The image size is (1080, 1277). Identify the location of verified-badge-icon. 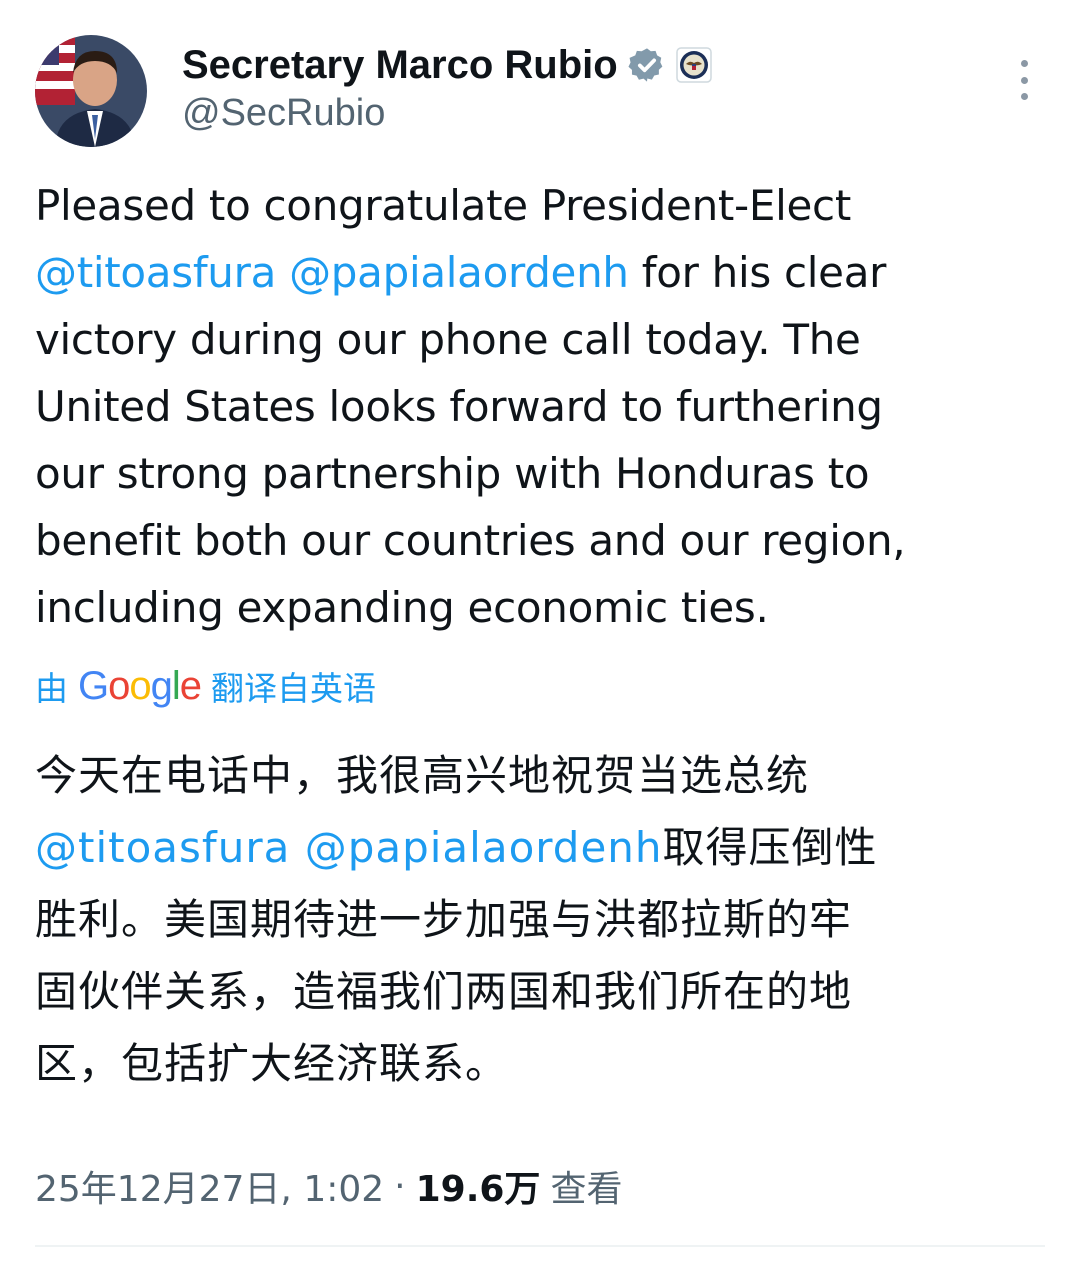
(647, 65).